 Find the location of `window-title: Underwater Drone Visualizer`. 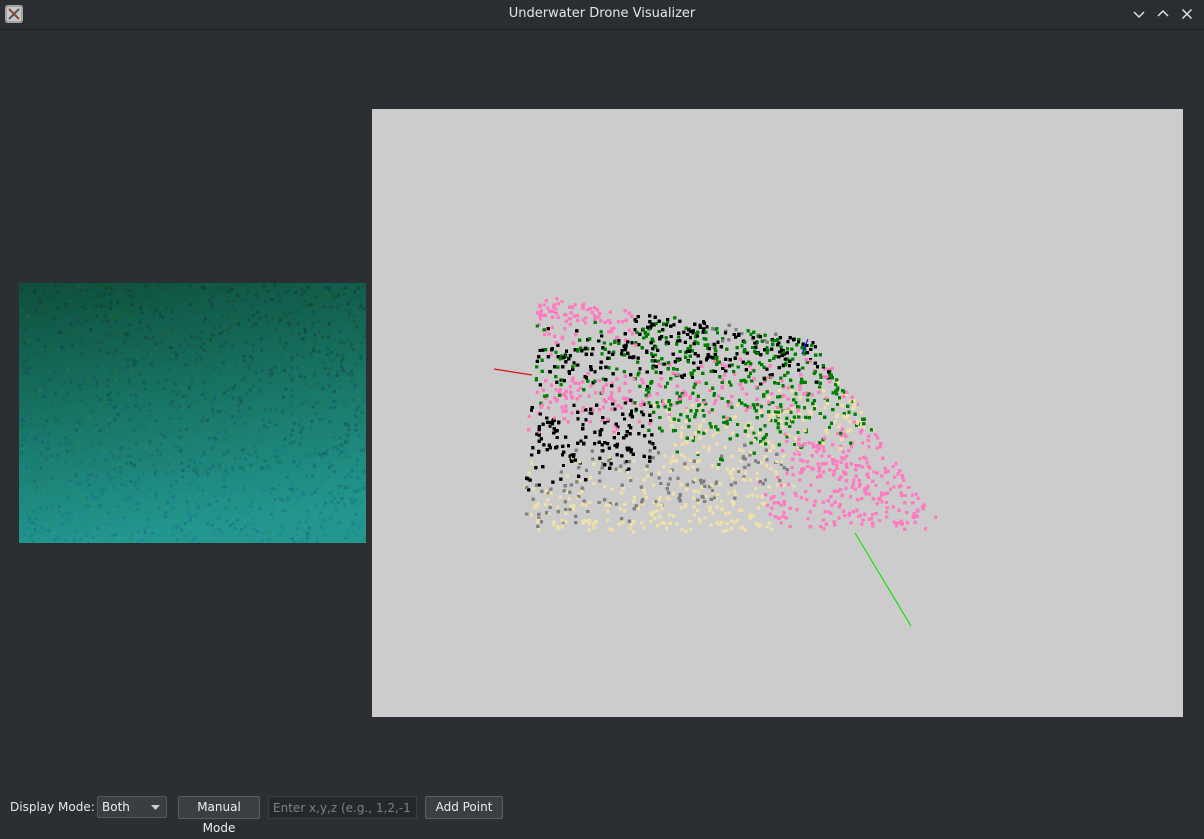

window-title: Underwater Drone Visualizer is located at coordinates (602, 13).